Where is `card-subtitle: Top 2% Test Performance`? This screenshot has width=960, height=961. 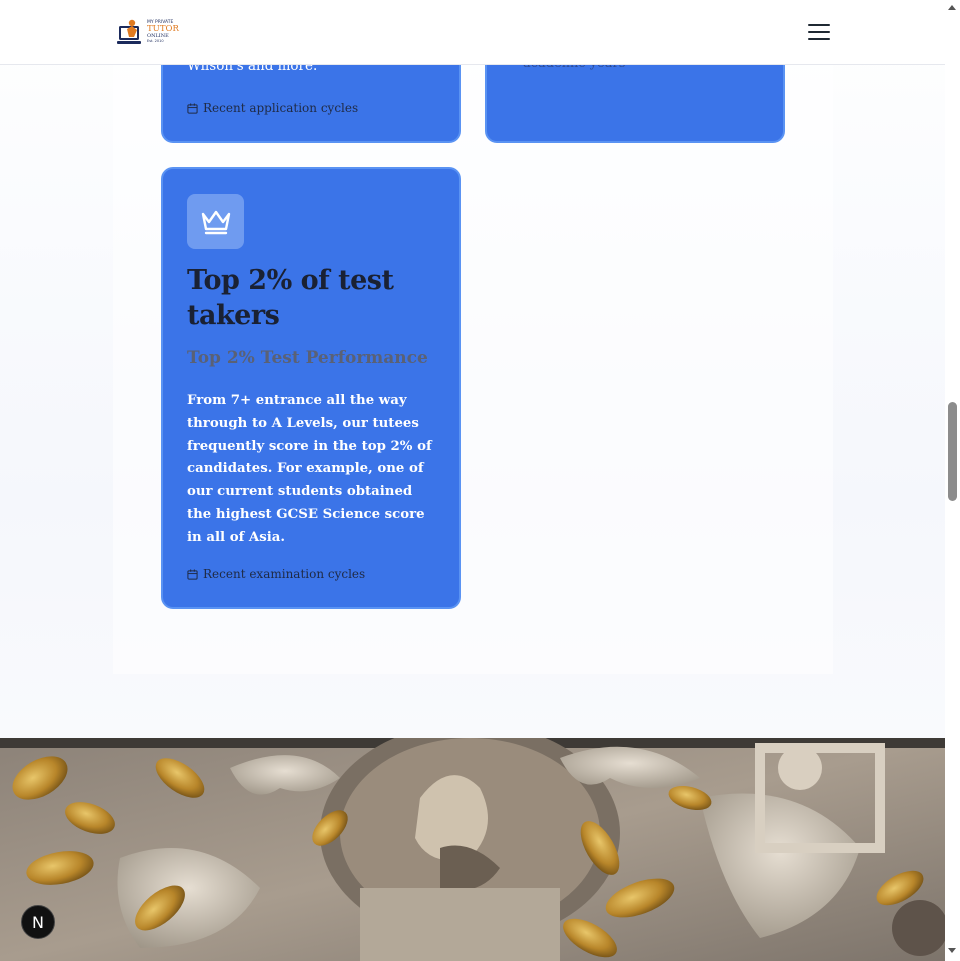
card-subtitle: Top 2% Test Performance is located at coordinates (307, 358).